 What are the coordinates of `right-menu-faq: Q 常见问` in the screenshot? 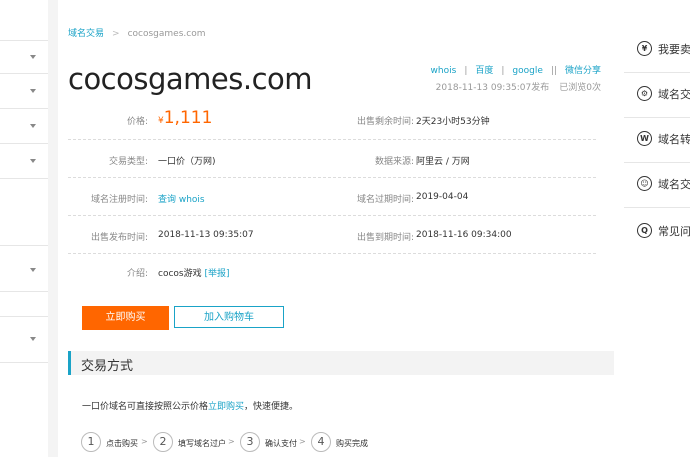 It's located at (657, 232).